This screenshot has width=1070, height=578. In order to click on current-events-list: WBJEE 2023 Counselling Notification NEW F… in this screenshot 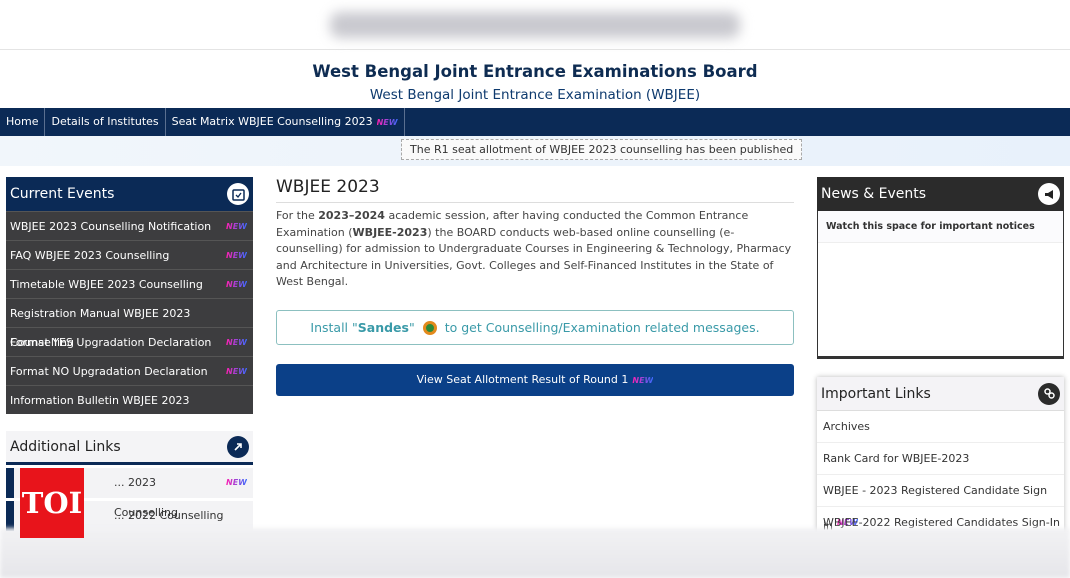, I will do `click(129, 312)`.